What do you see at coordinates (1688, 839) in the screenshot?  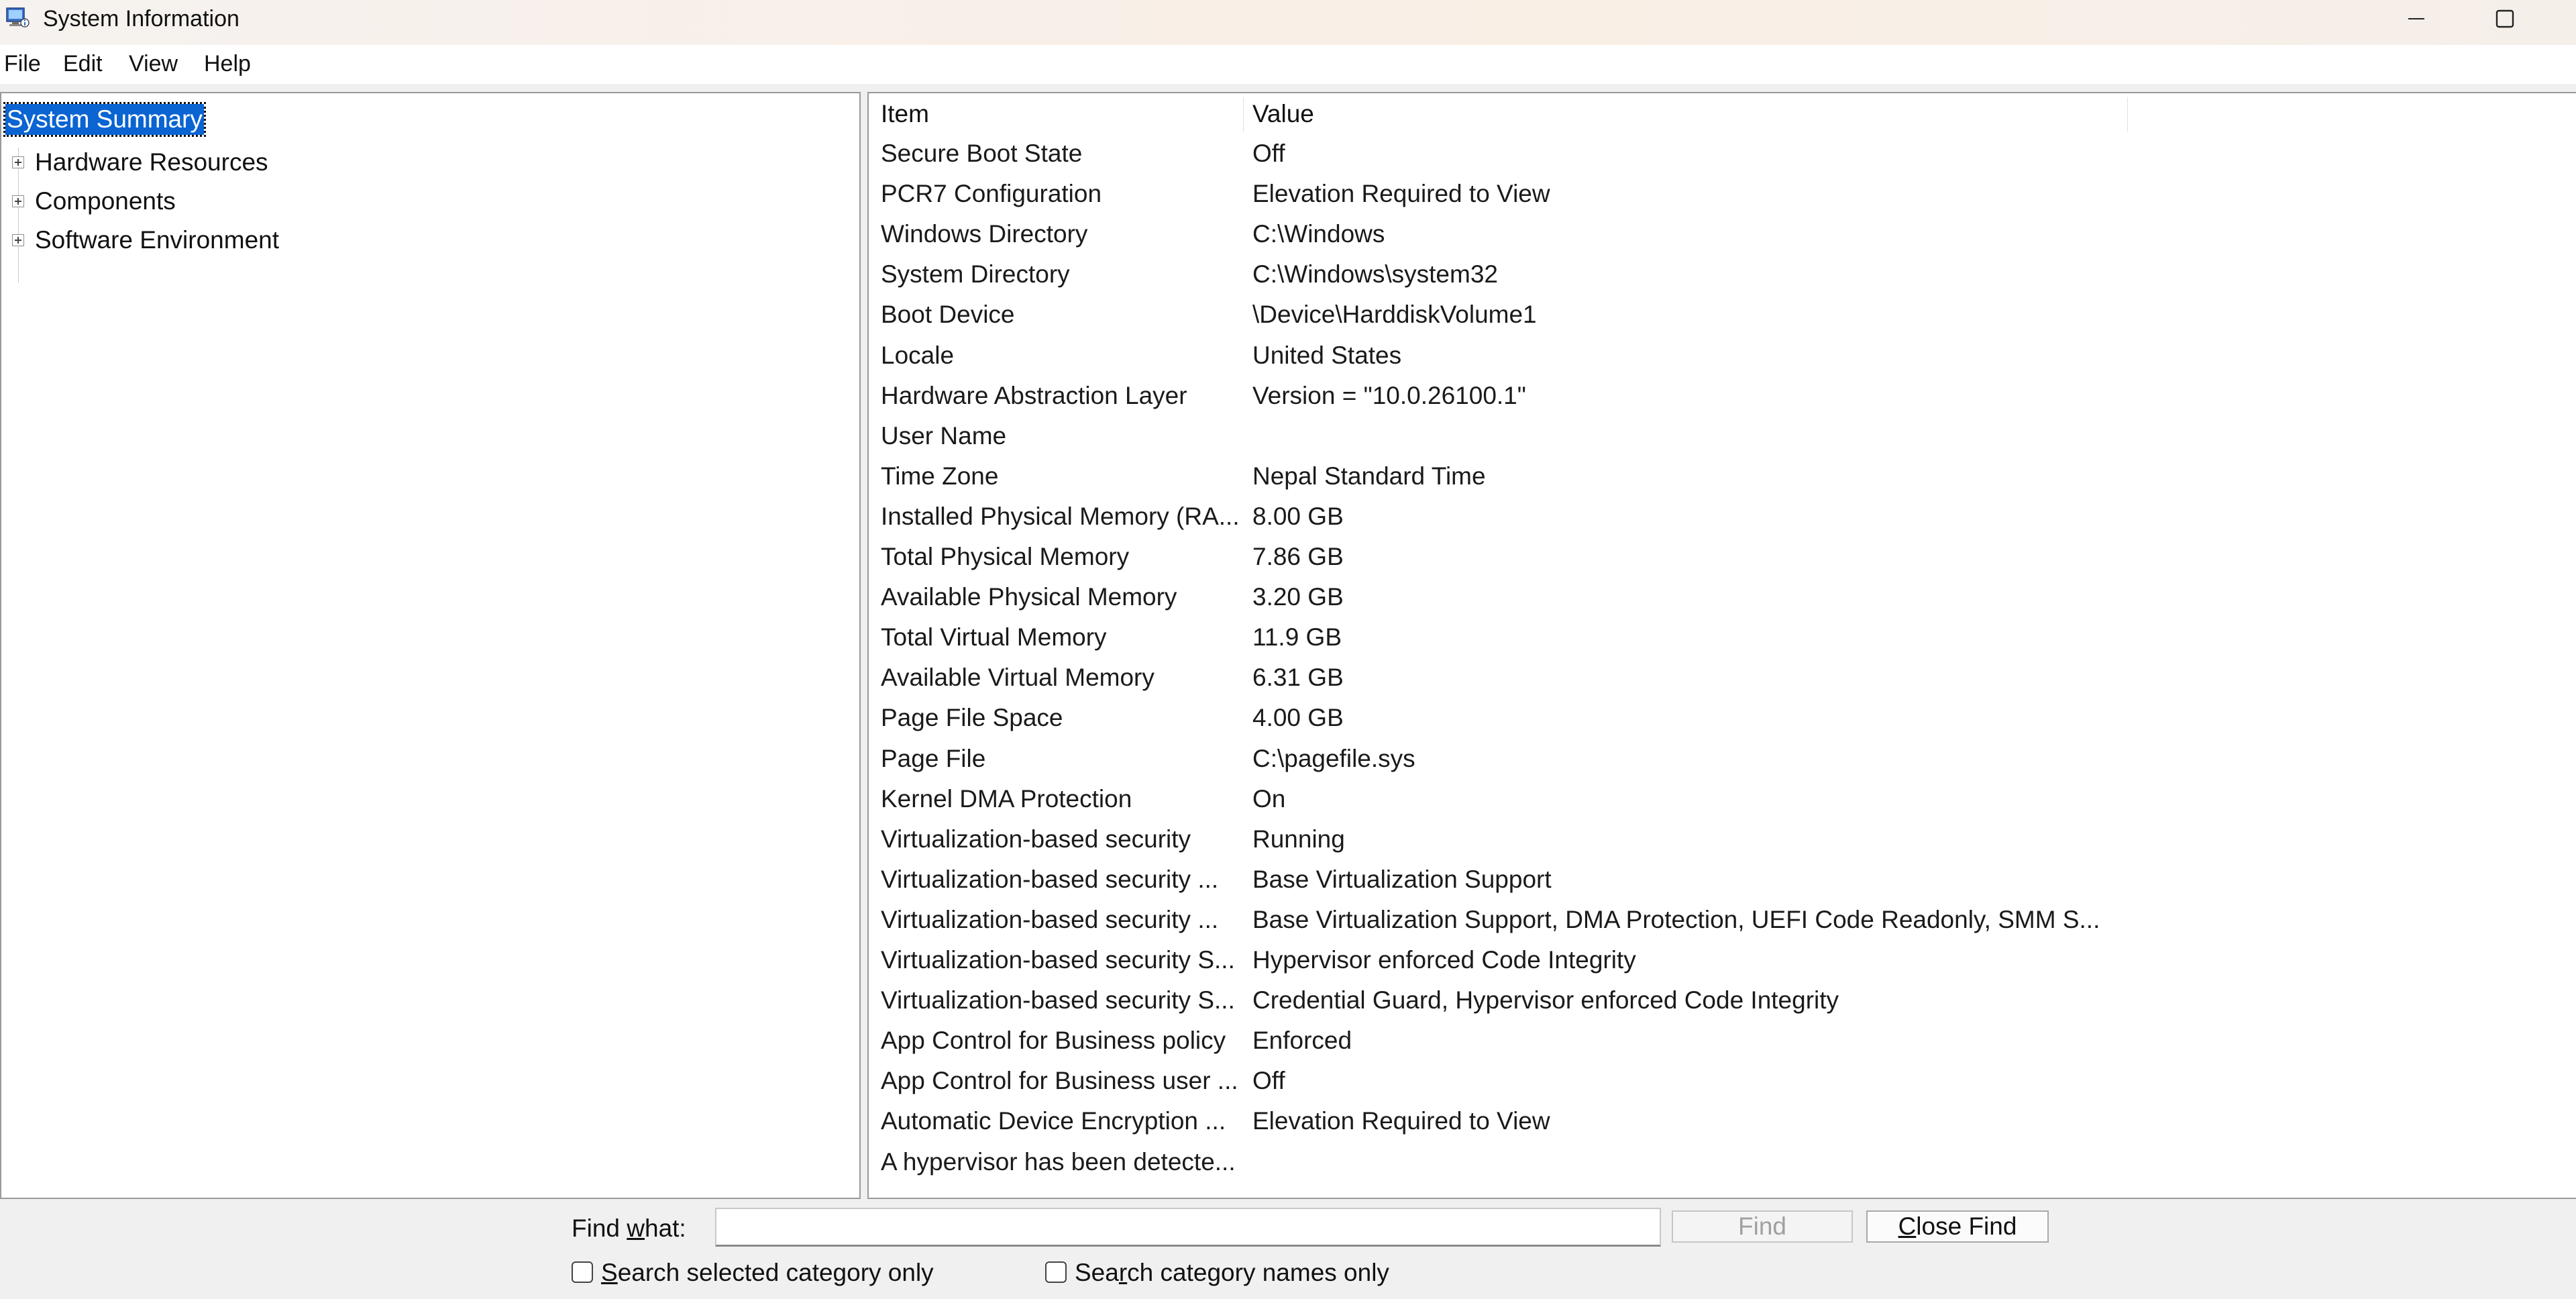 I see `list-cell-value: Running` at bounding box center [1688, 839].